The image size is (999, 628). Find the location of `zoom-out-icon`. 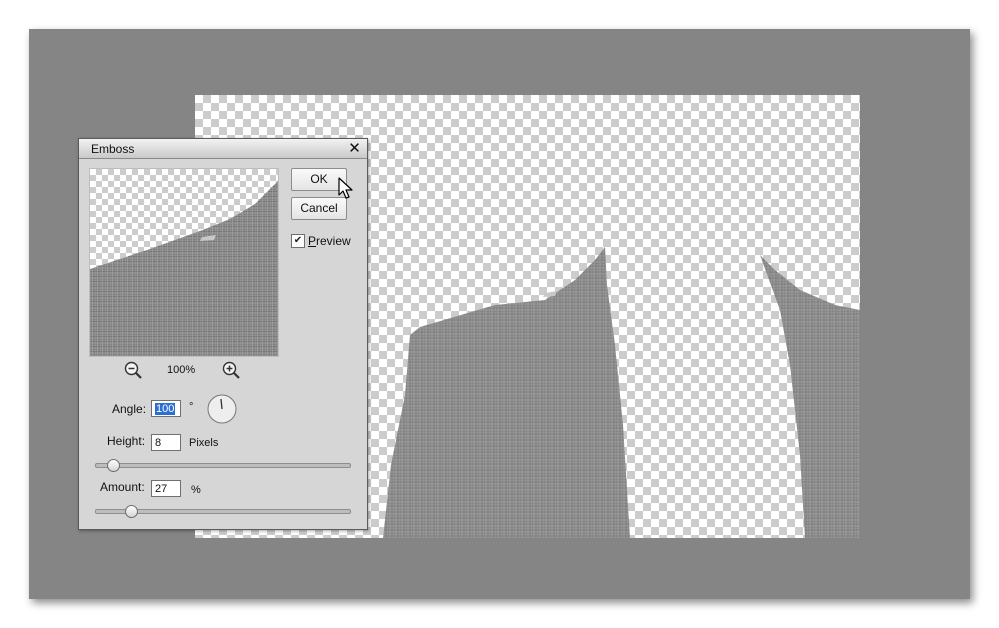

zoom-out-icon is located at coordinates (133, 370).